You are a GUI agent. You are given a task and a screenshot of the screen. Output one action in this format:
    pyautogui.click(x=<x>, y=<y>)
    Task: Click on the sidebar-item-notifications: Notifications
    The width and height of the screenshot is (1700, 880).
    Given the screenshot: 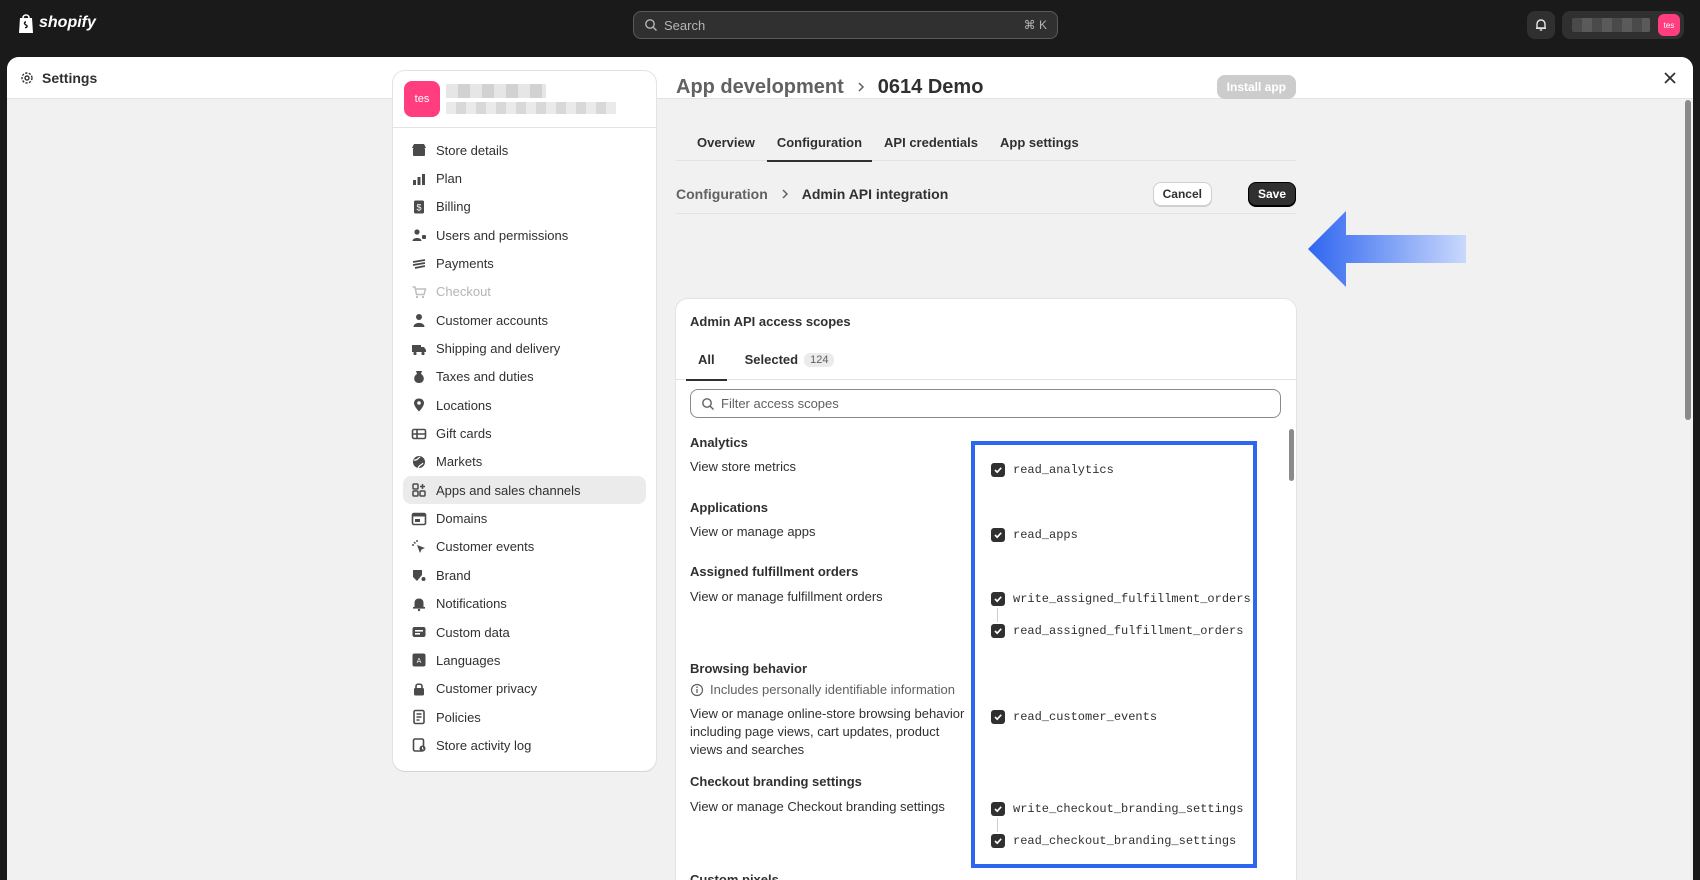 What is the action you would take?
    pyautogui.click(x=524, y=604)
    